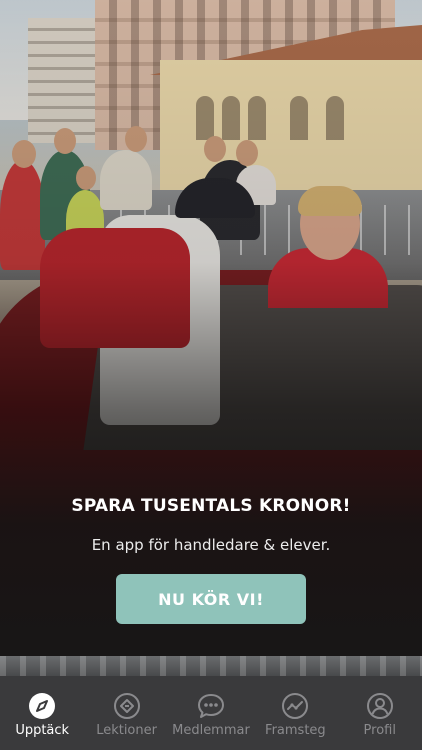  What do you see at coordinates (211, 730) in the screenshot?
I see `tab-label: Medlemmar` at bounding box center [211, 730].